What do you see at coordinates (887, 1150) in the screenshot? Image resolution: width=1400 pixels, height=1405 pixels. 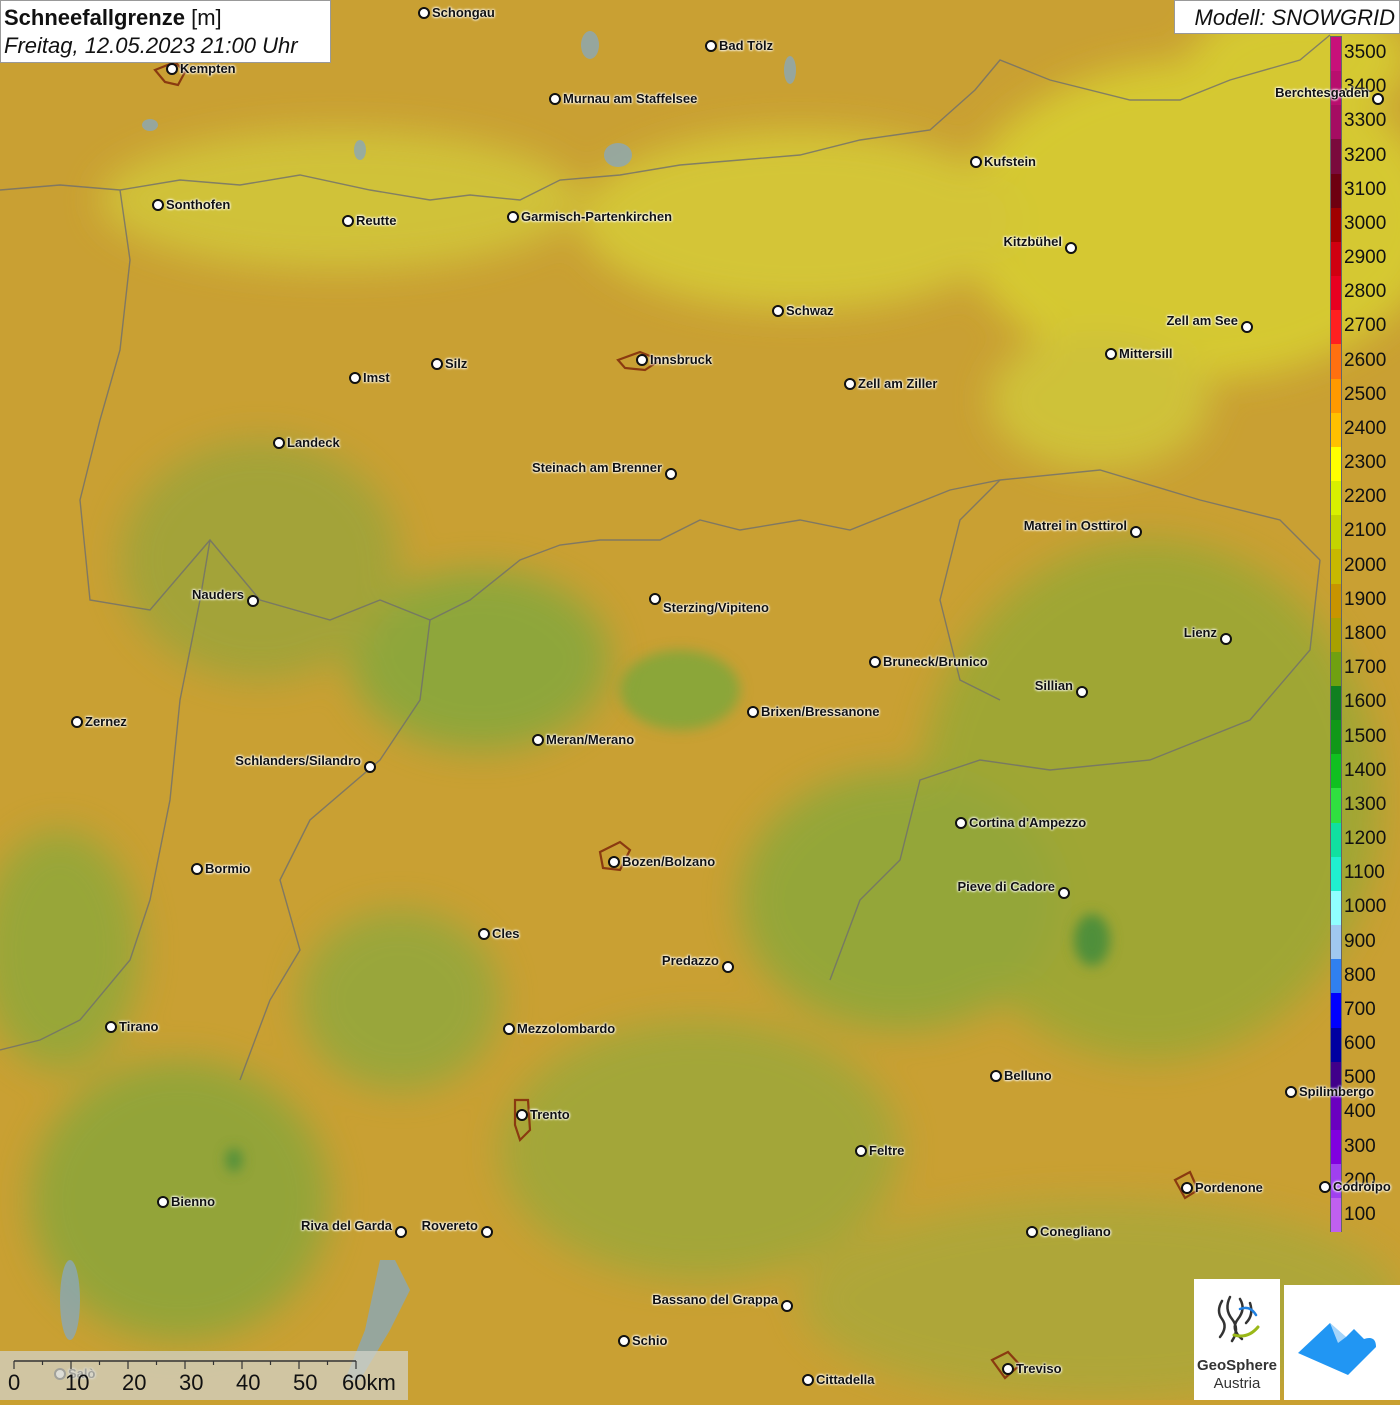 I see `city-name: Feltre` at bounding box center [887, 1150].